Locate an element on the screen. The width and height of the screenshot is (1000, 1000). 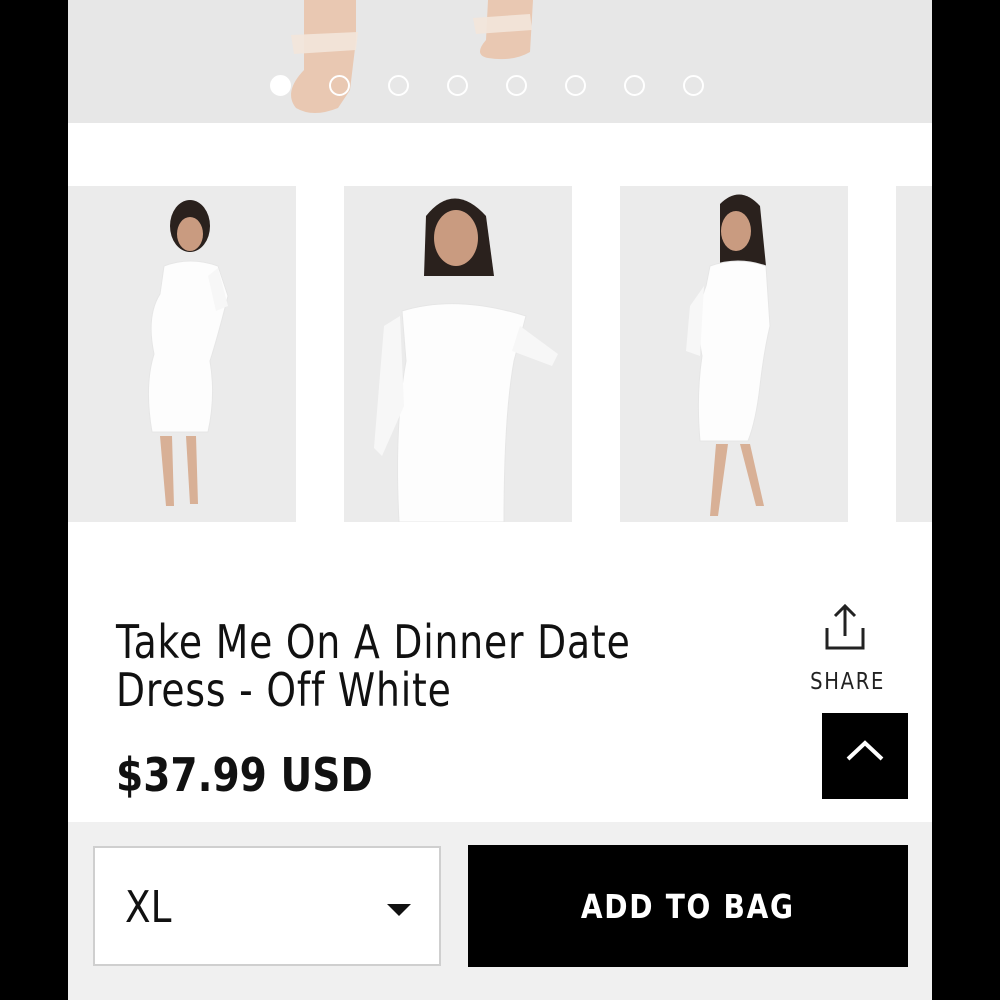
scroll-to-top-button is located at coordinates (865, 756).